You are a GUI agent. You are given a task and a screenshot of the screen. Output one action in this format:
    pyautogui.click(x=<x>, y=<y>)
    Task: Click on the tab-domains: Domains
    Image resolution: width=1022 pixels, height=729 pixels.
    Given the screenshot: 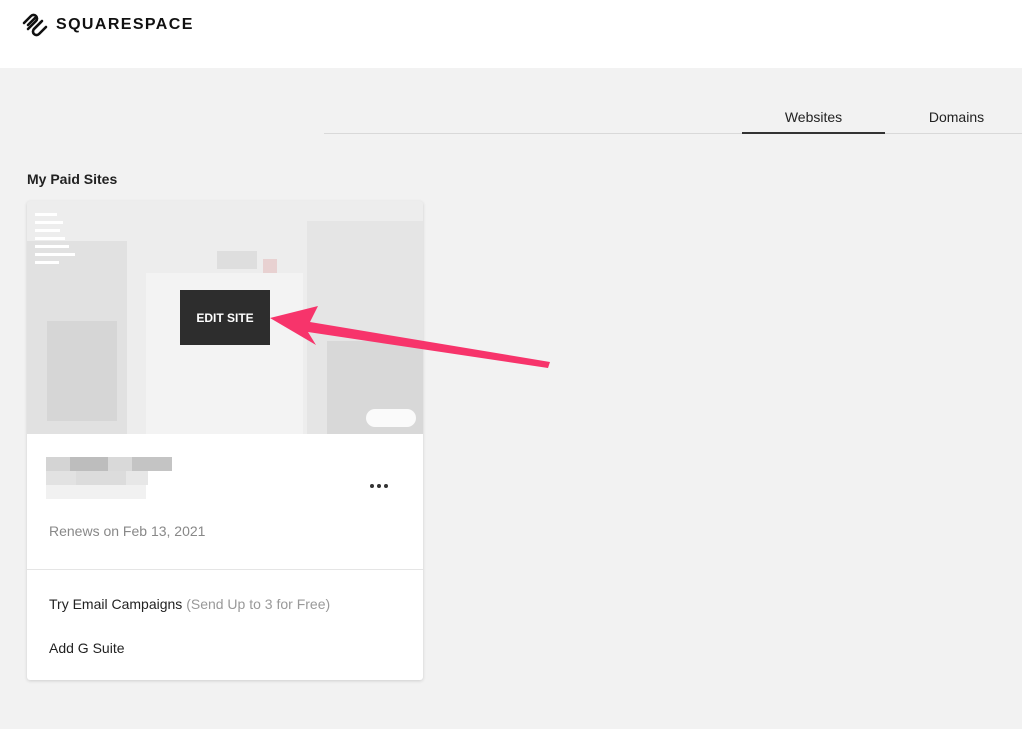 What is the action you would take?
    pyautogui.click(x=953, y=117)
    